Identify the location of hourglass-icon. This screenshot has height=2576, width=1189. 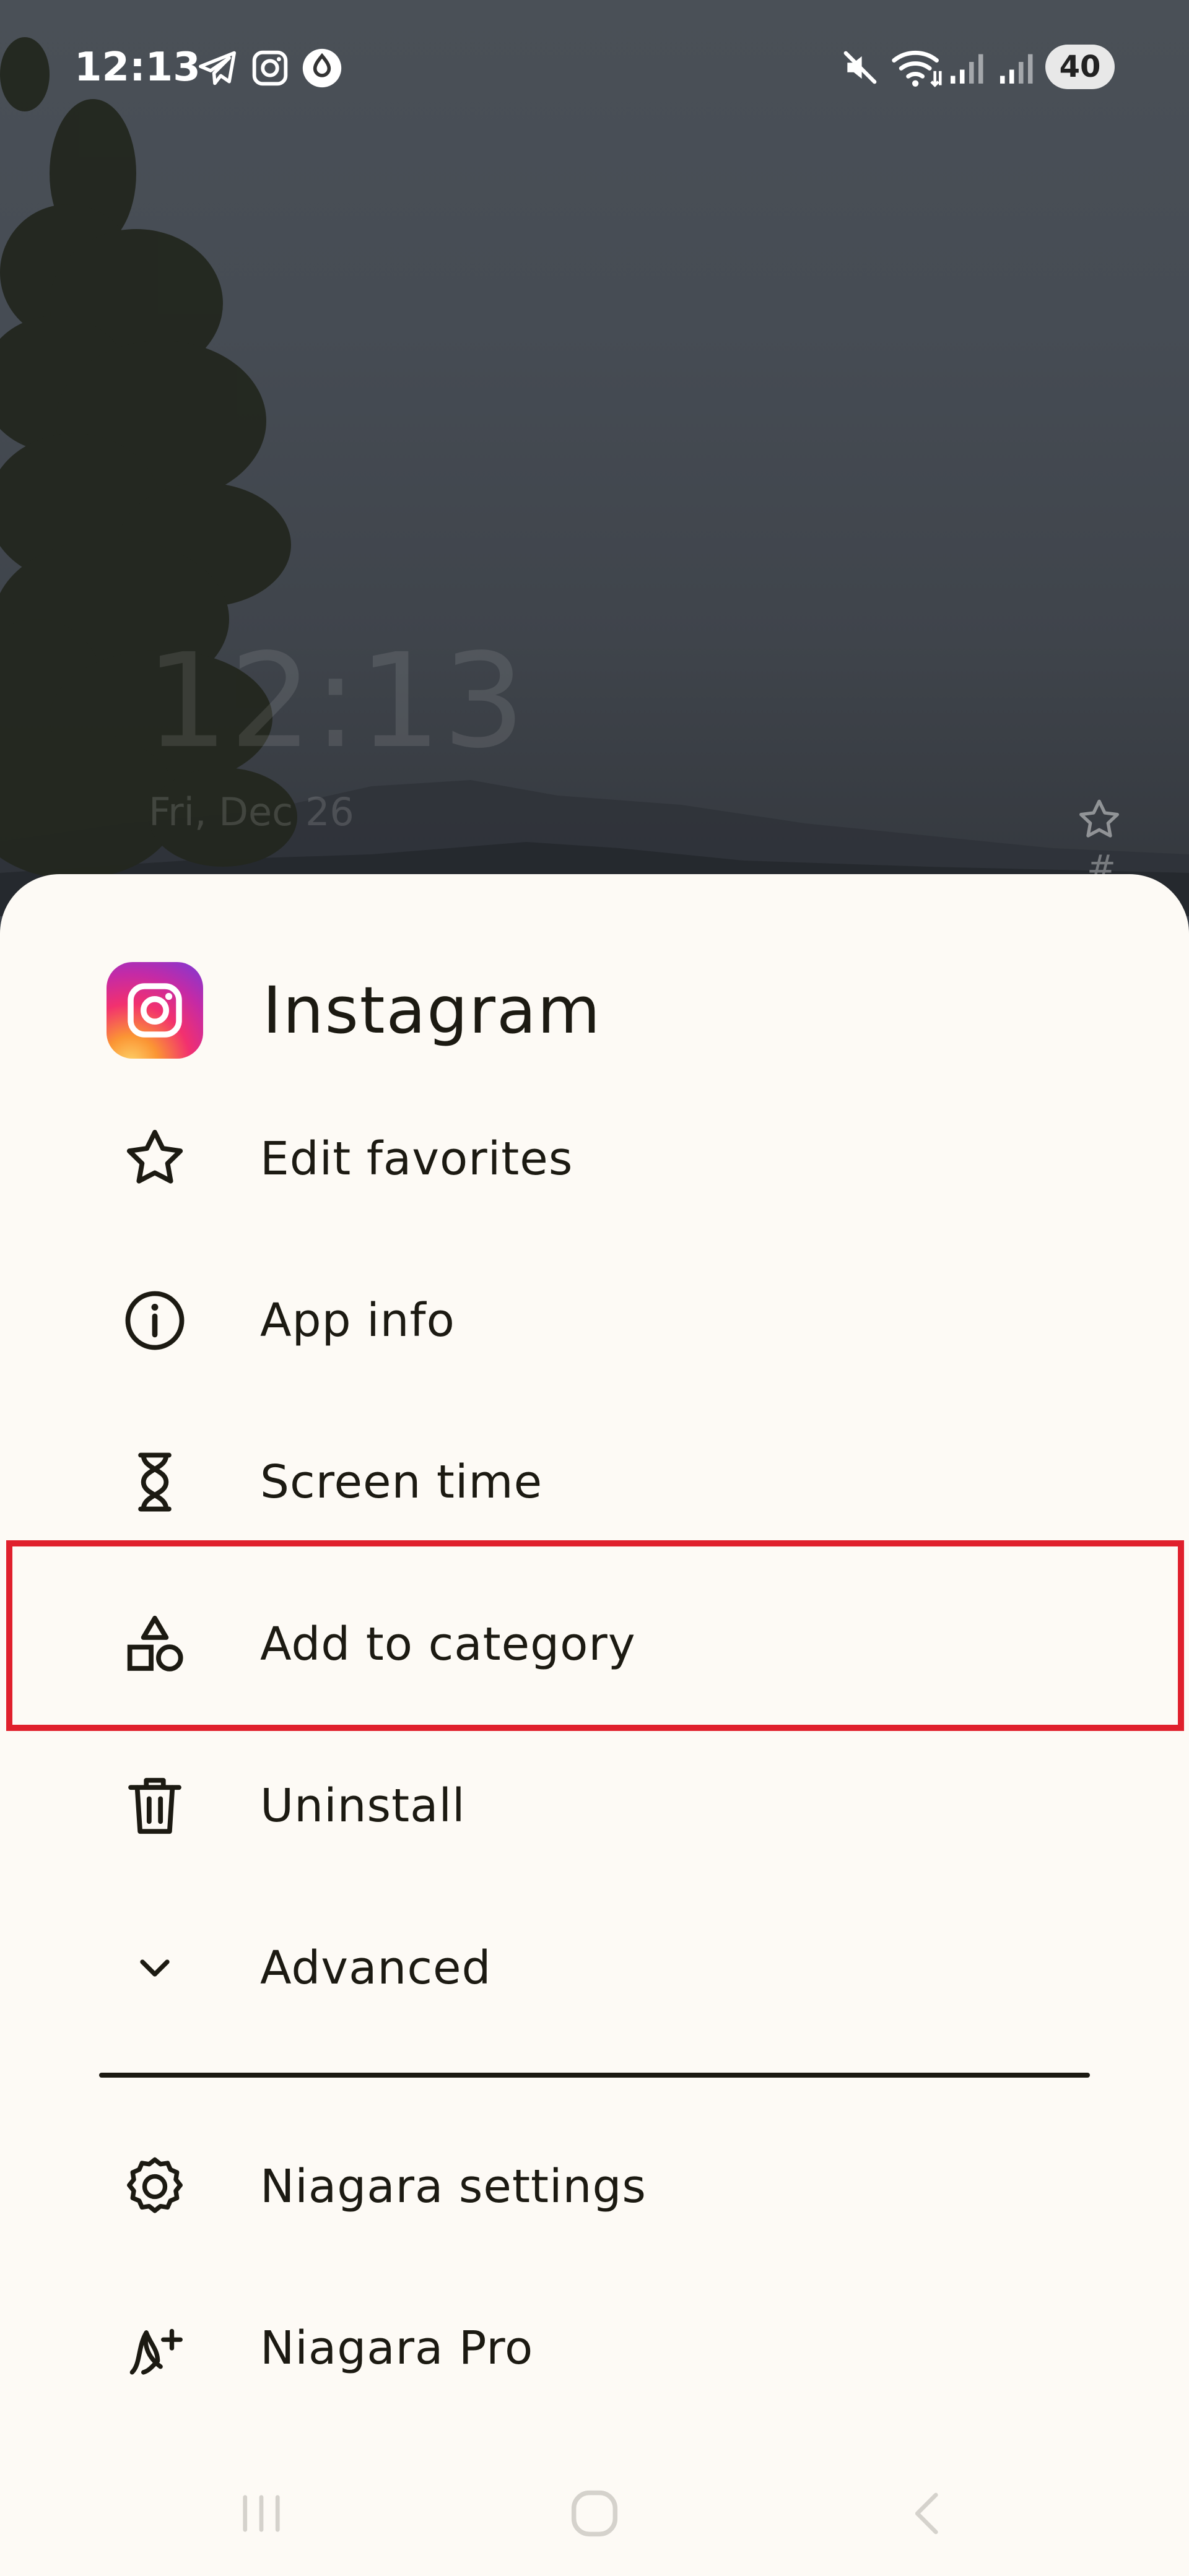
(155, 1482).